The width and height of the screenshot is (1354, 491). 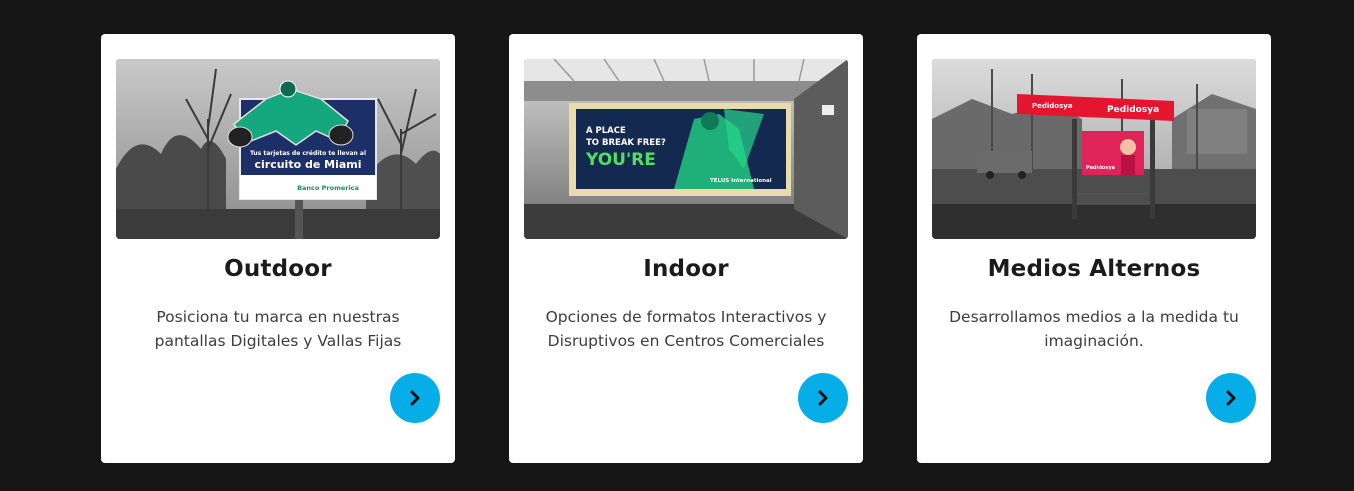 I want to click on roof-brand: Pedidosya, so click(x=1052, y=106).